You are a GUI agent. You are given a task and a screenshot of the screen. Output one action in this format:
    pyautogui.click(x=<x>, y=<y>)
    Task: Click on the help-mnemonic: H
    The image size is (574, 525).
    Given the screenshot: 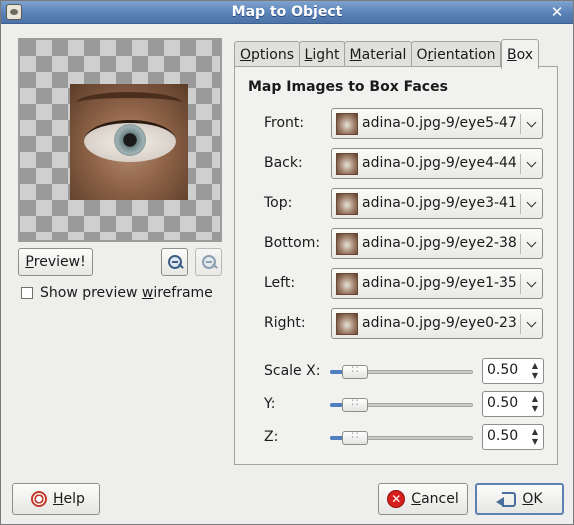 What is the action you would take?
    pyautogui.click(x=58, y=499)
    